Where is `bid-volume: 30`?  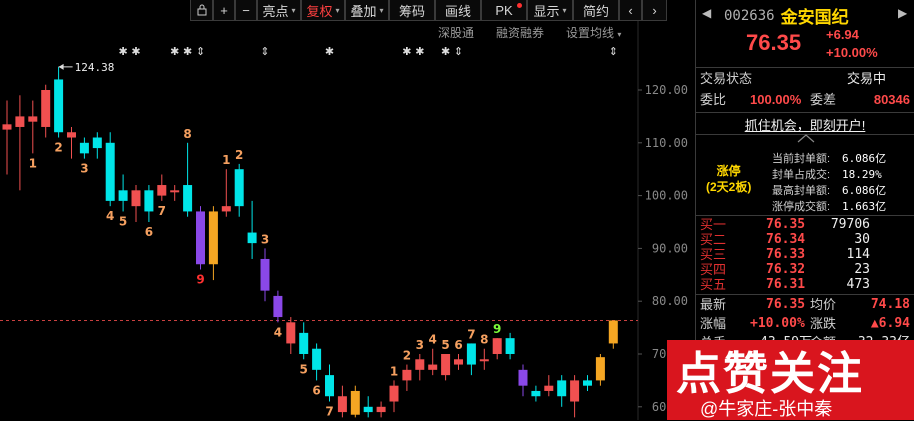 bid-volume: 30 is located at coordinates (862, 239).